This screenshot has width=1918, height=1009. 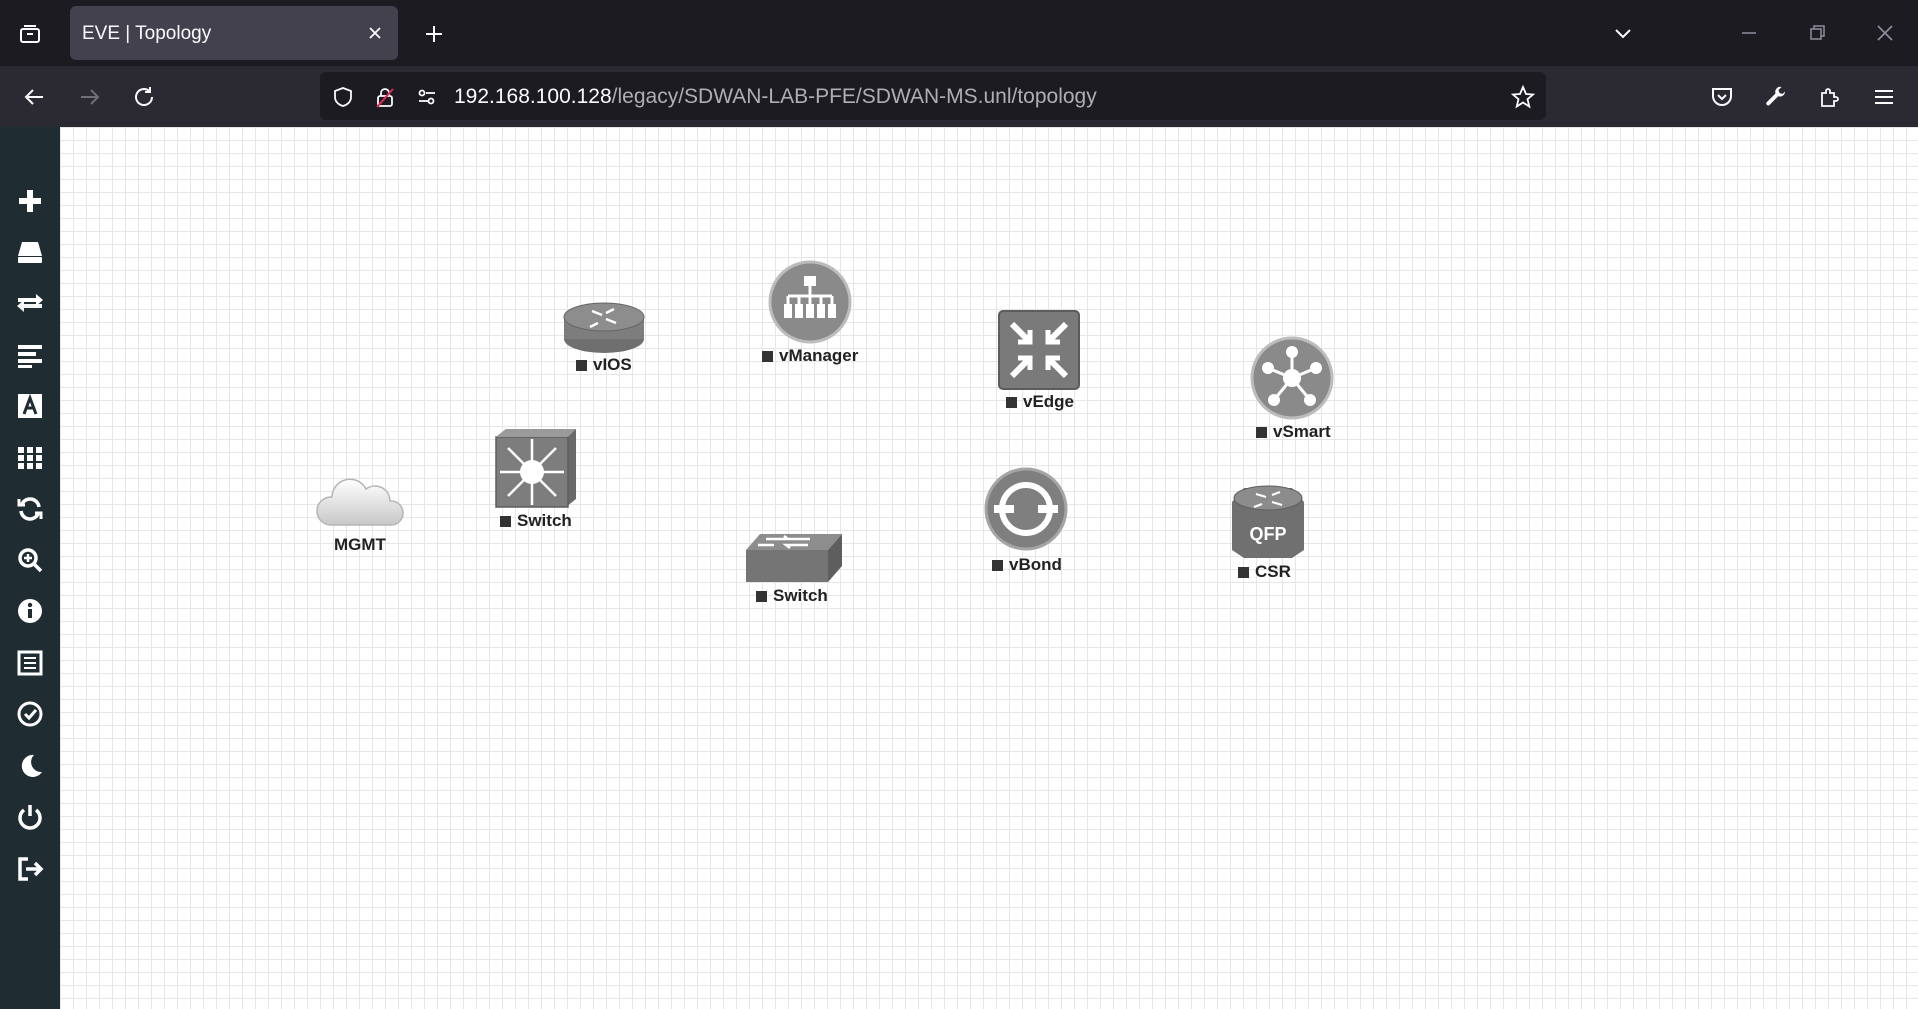 What do you see at coordinates (959, 33) in the screenshot?
I see `tab-strip: EVE | Topology` at bounding box center [959, 33].